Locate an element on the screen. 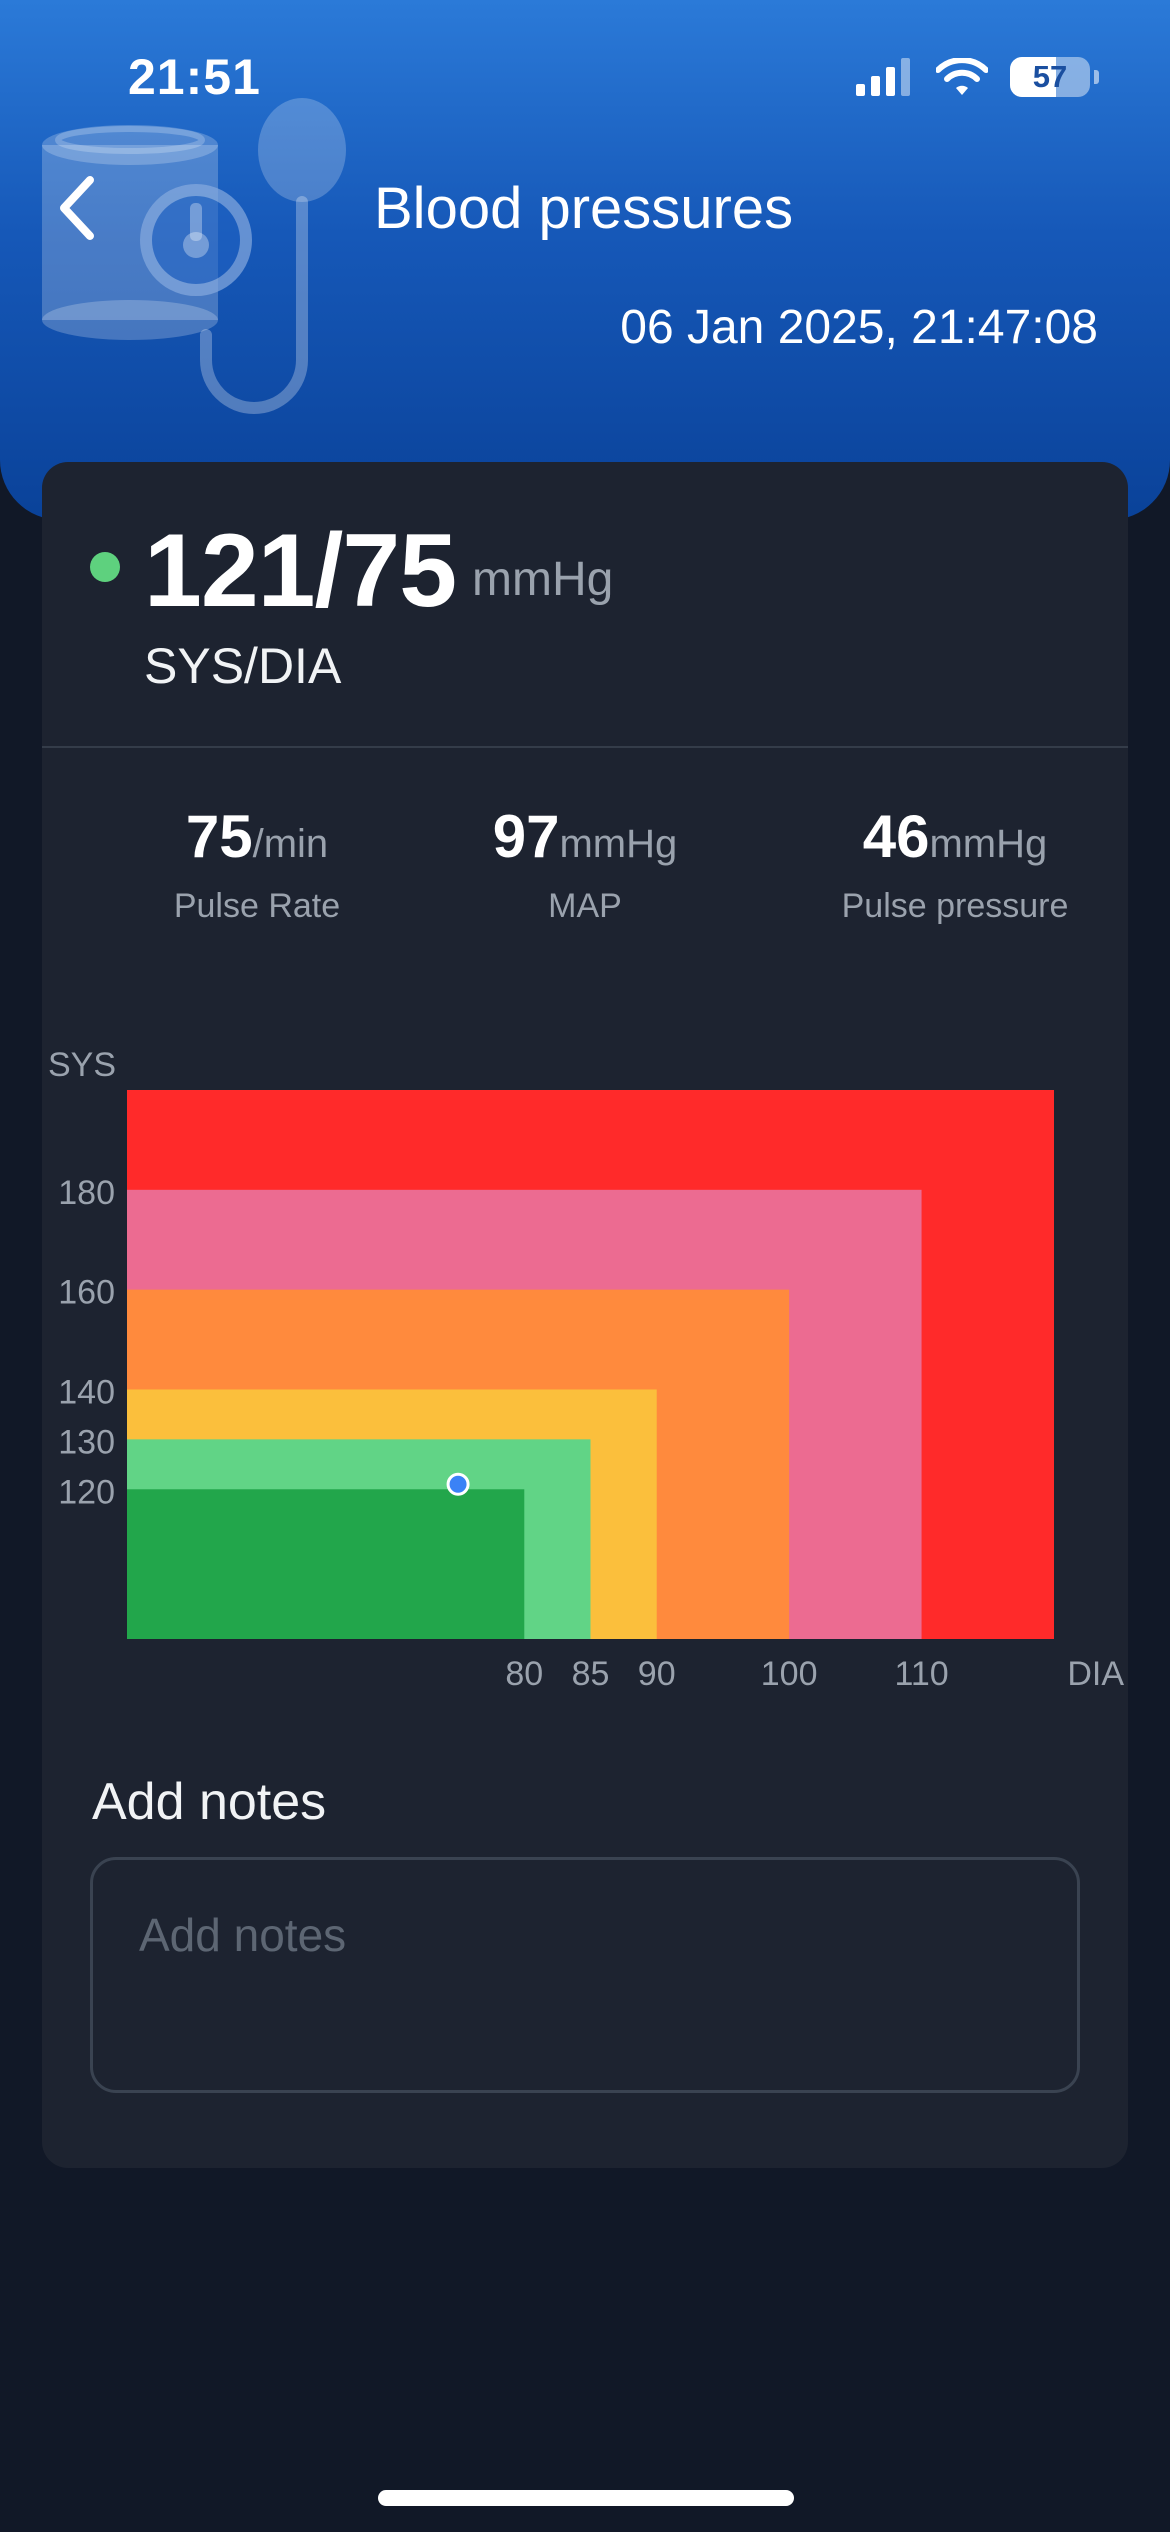 Image resolution: width=1170 pixels, height=2532 pixels. status-icons: 57 is located at coordinates (977, 77).